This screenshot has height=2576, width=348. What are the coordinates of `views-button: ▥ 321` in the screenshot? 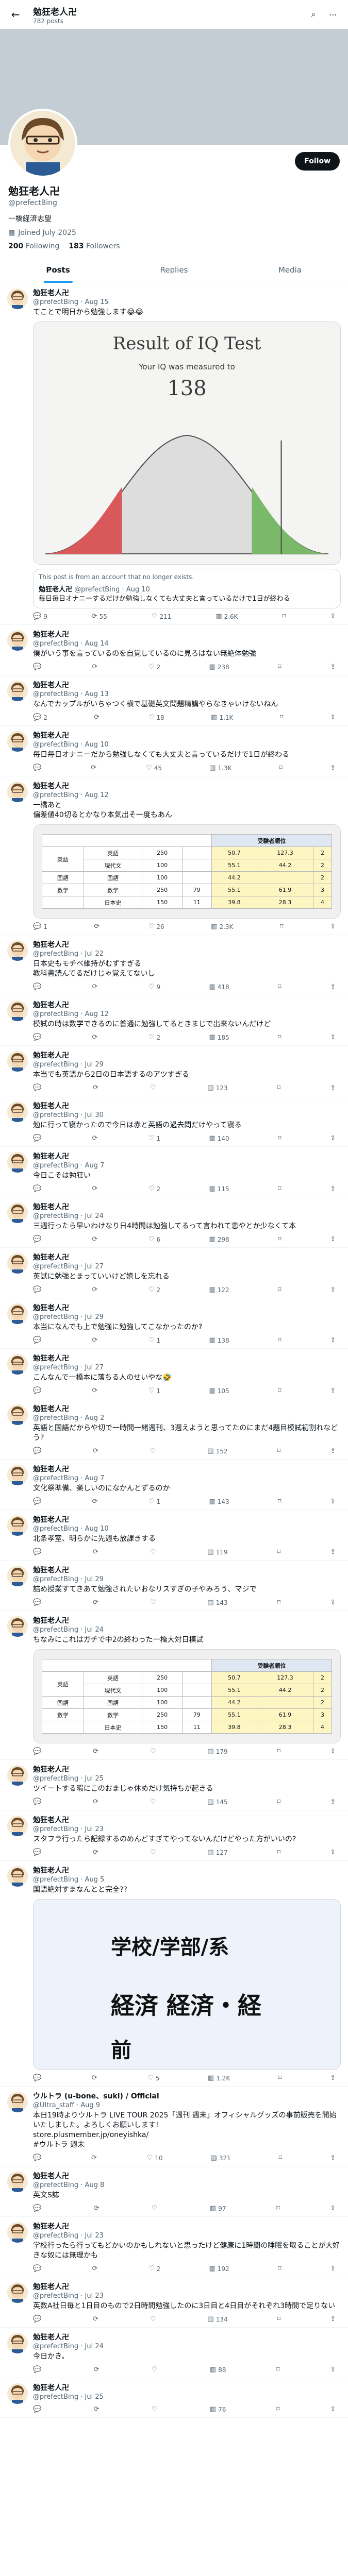 It's located at (221, 2158).